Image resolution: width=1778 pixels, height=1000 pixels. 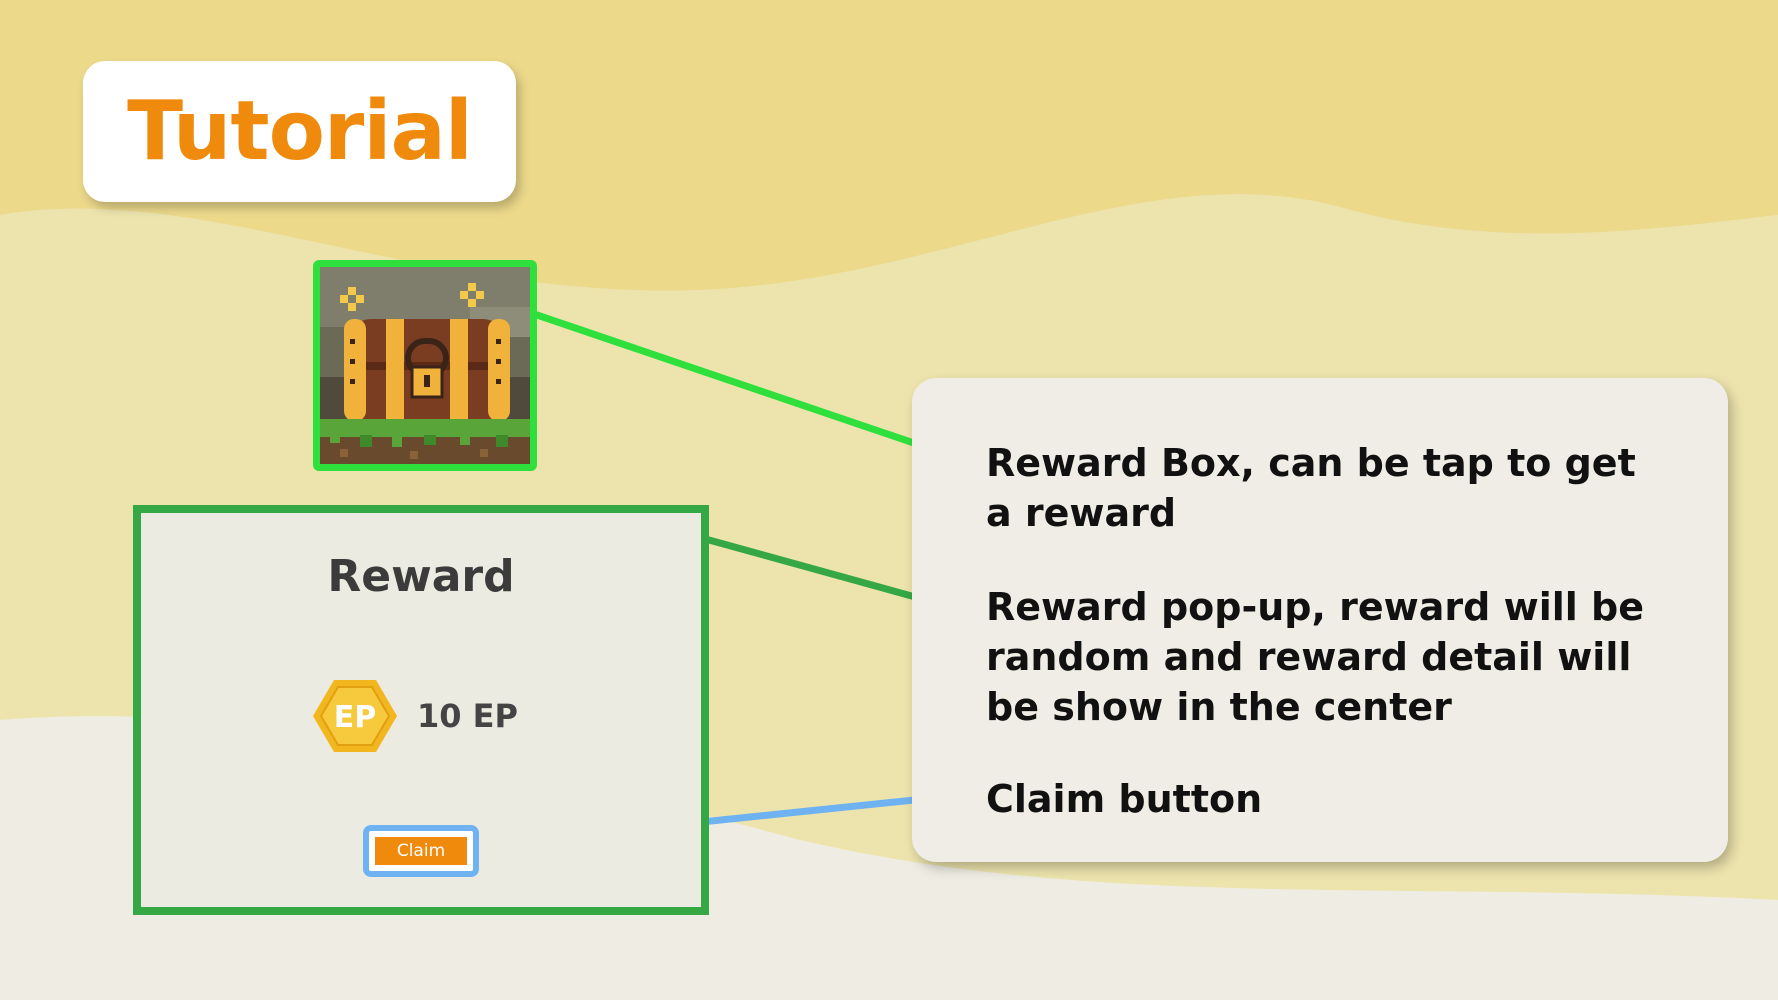 What do you see at coordinates (415, 716) in the screenshot?
I see `reward-detail: EP 10 EP` at bounding box center [415, 716].